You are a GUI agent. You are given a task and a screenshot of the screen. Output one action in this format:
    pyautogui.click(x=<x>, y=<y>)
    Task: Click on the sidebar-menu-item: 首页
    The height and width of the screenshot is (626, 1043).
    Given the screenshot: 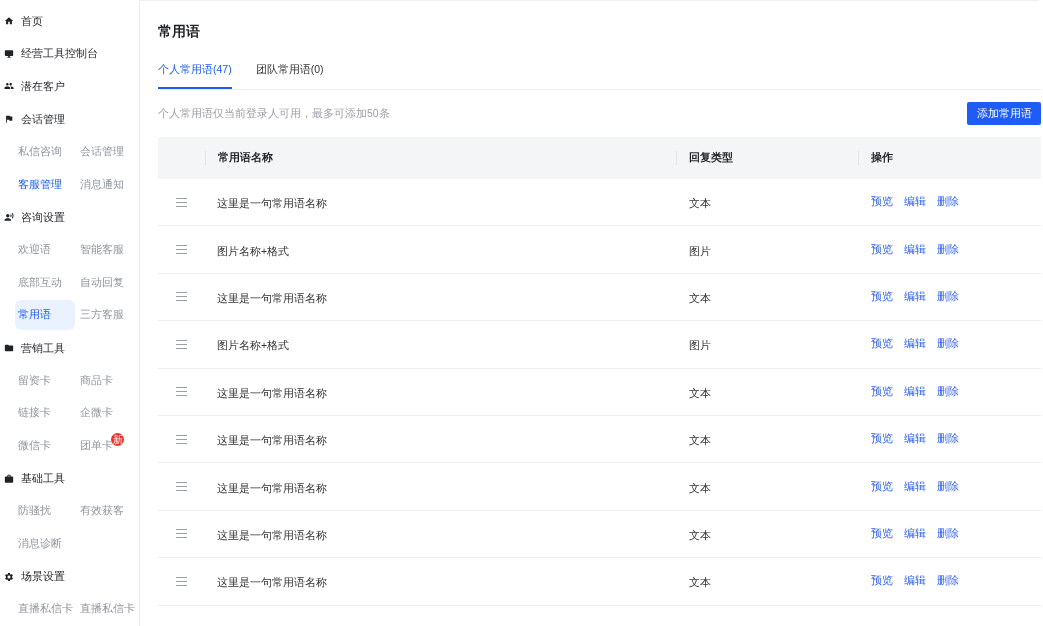 What is the action you would take?
    pyautogui.click(x=21, y=21)
    